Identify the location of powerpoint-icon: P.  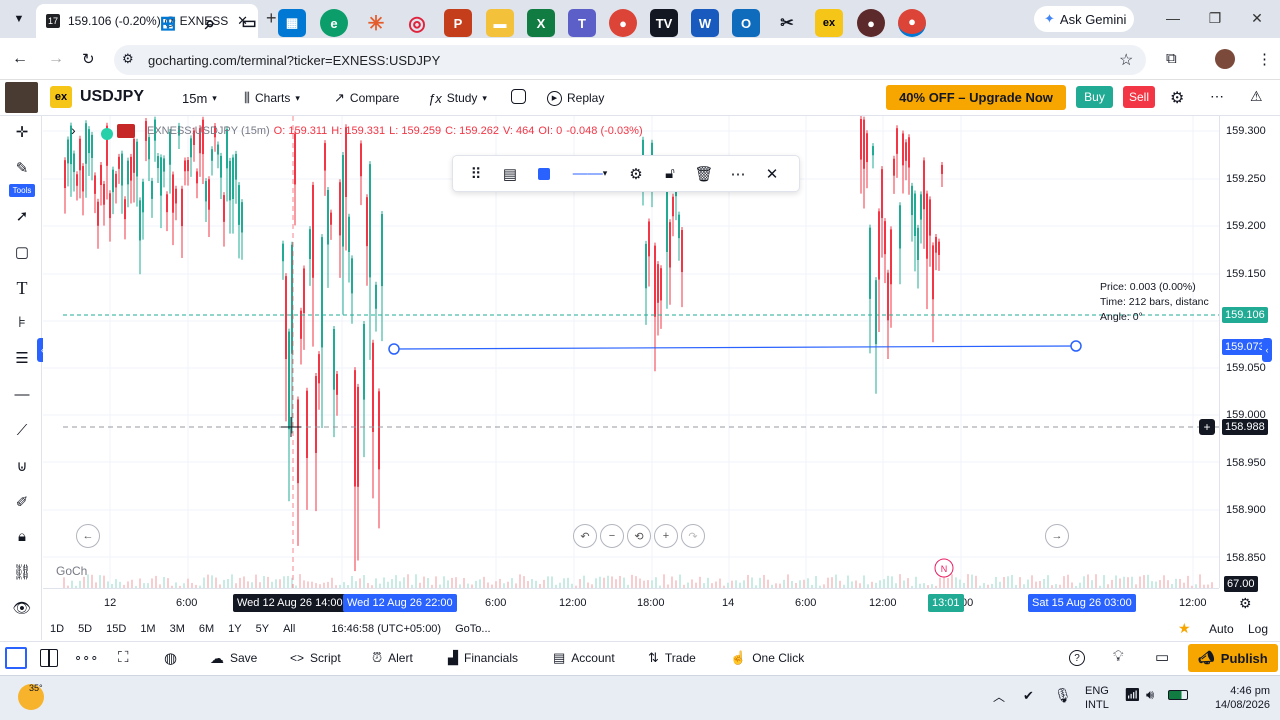
(458, 23).